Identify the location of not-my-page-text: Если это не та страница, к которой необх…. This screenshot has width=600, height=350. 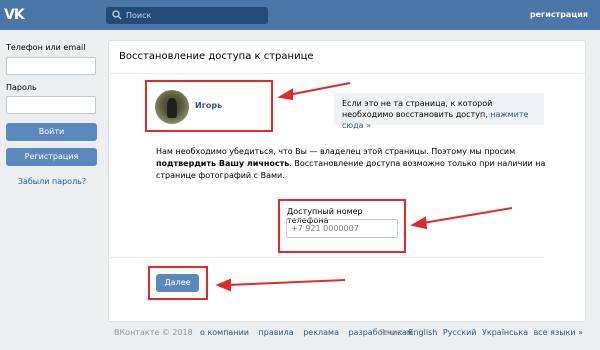
(417, 109).